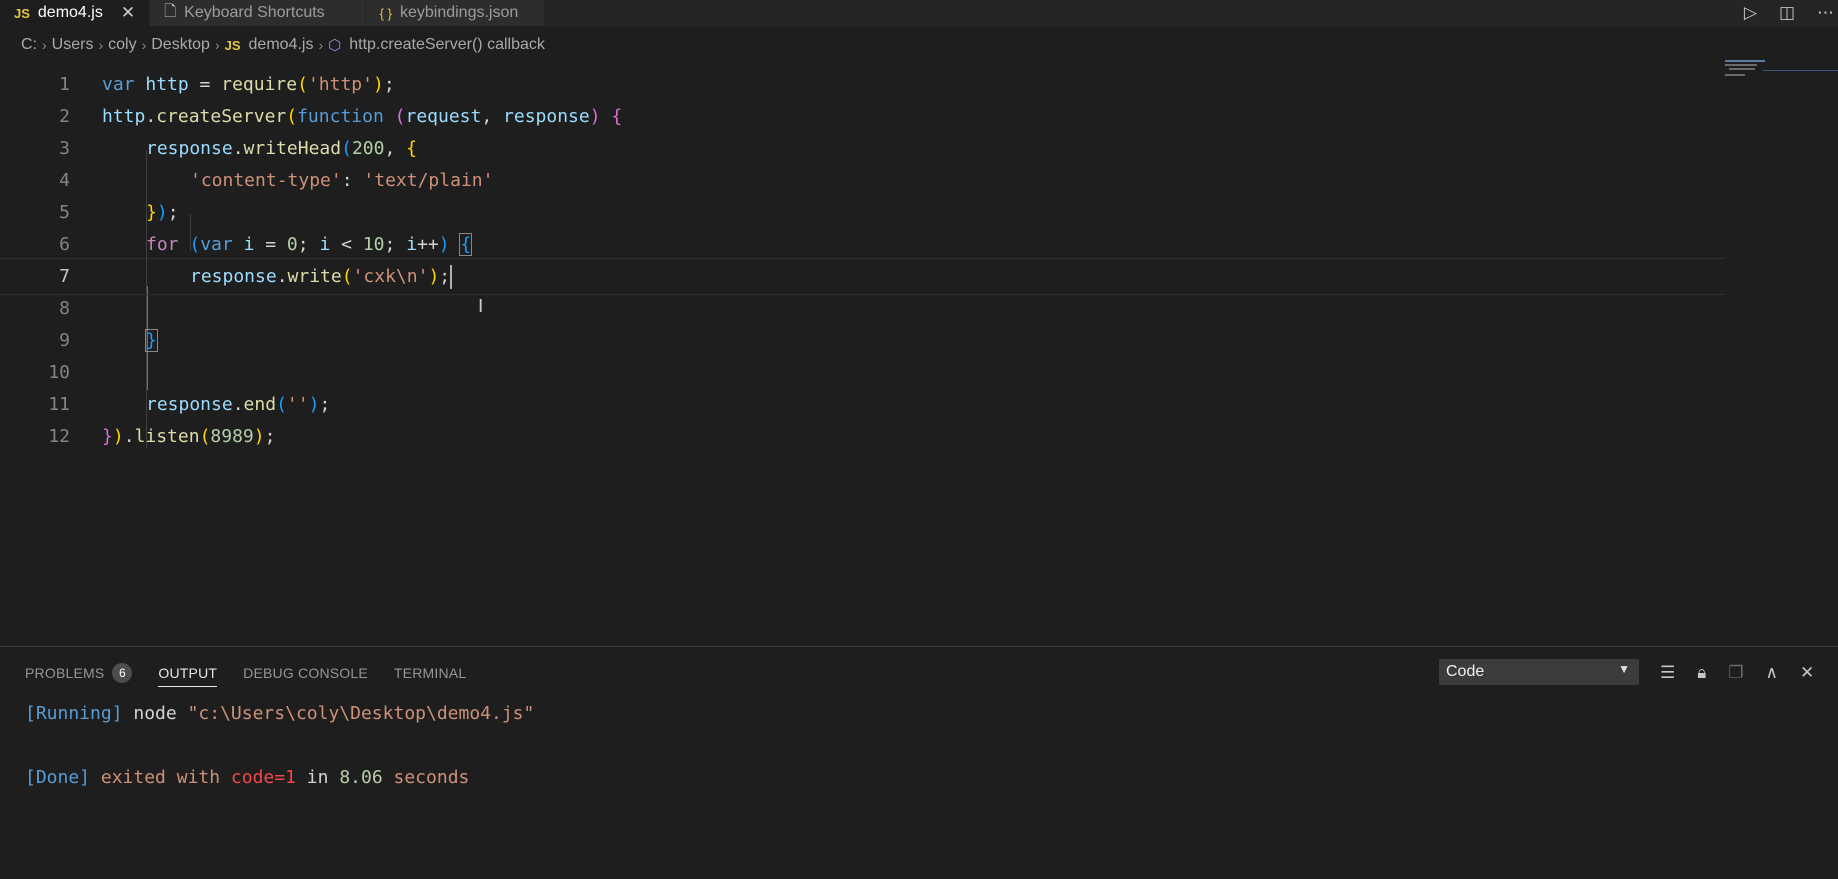 The height and width of the screenshot is (879, 1838). Describe the element at coordinates (451, 276) in the screenshot. I see `text-caret` at that location.